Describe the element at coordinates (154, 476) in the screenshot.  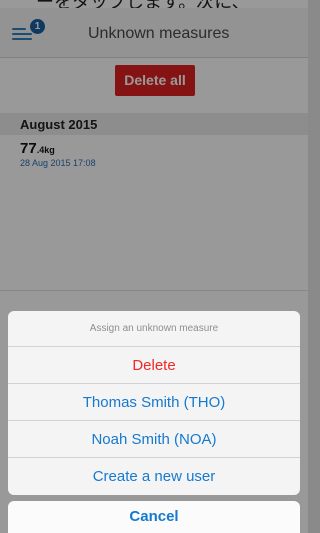
I see `create-new-user-action: Create a new user` at that location.